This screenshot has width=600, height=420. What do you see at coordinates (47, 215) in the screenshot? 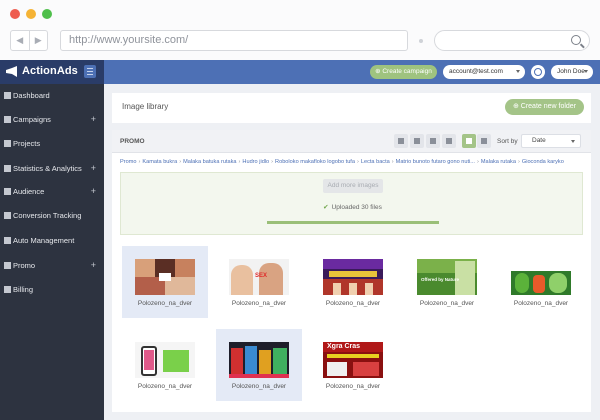
I see `sidebar-item-label: Conversion Tracking` at bounding box center [47, 215].